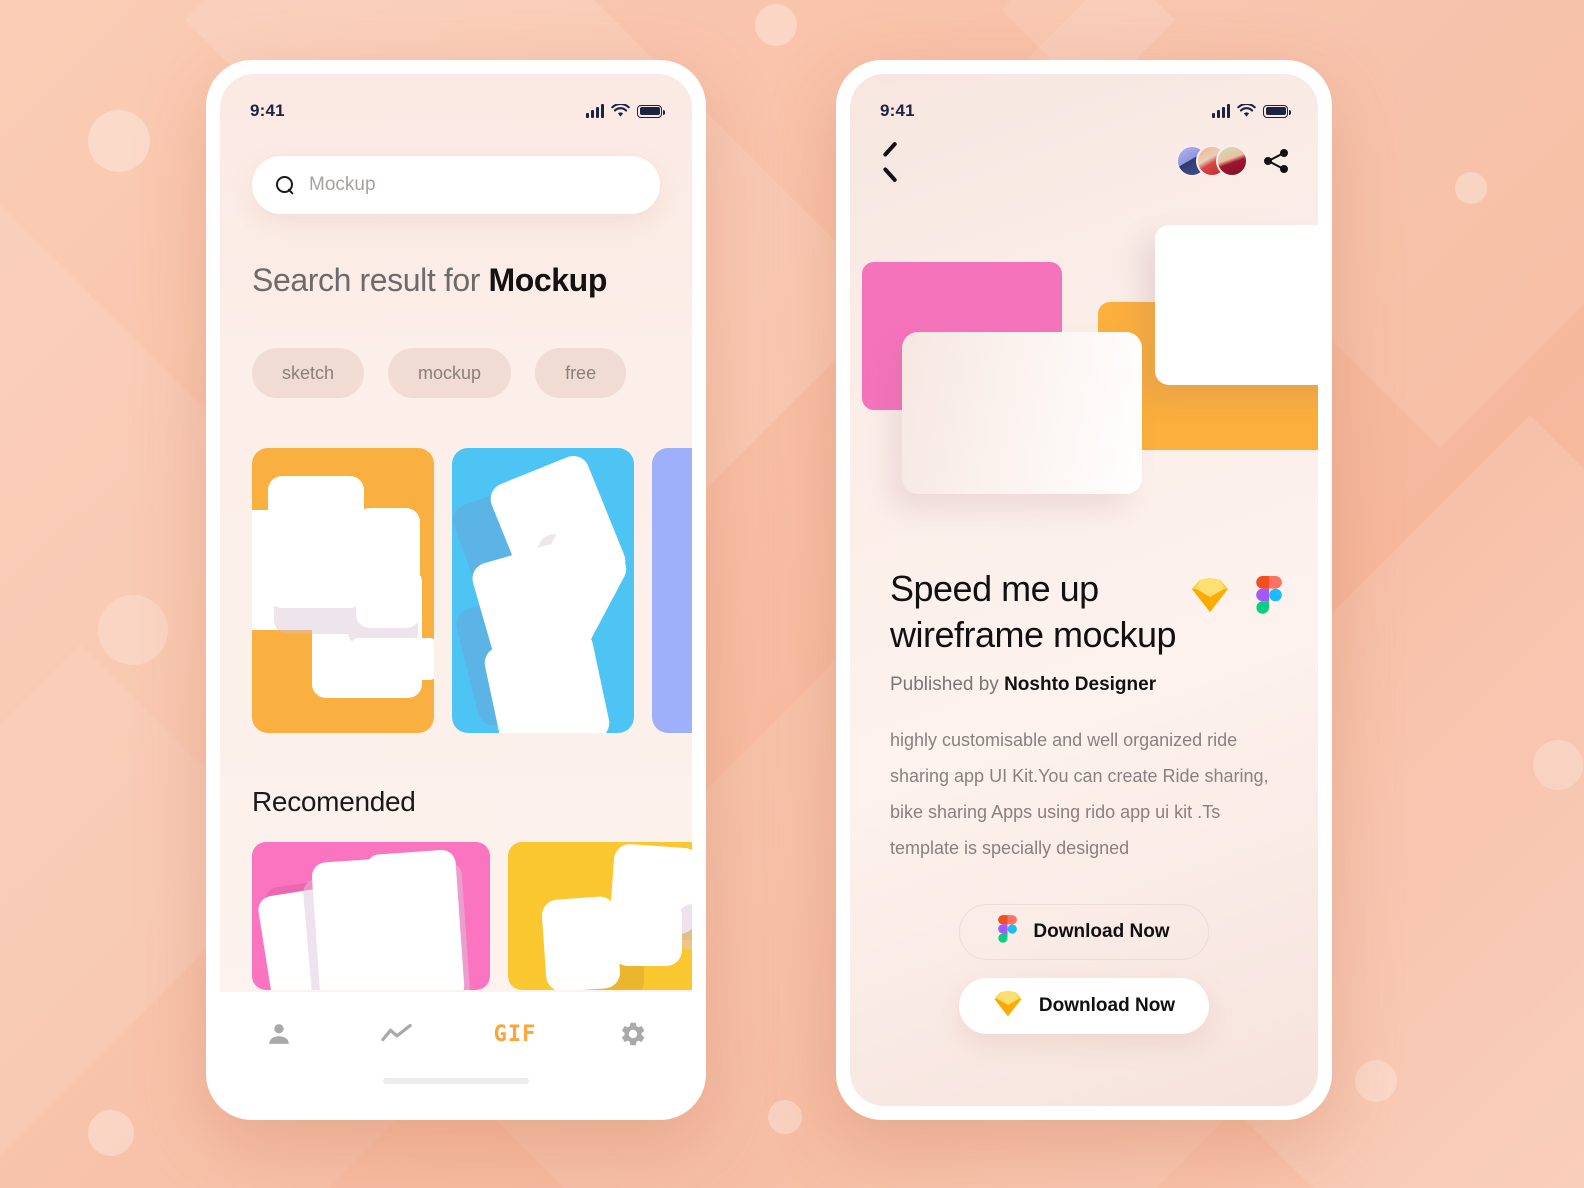  I want to click on tab-trending, so click(397, 1034).